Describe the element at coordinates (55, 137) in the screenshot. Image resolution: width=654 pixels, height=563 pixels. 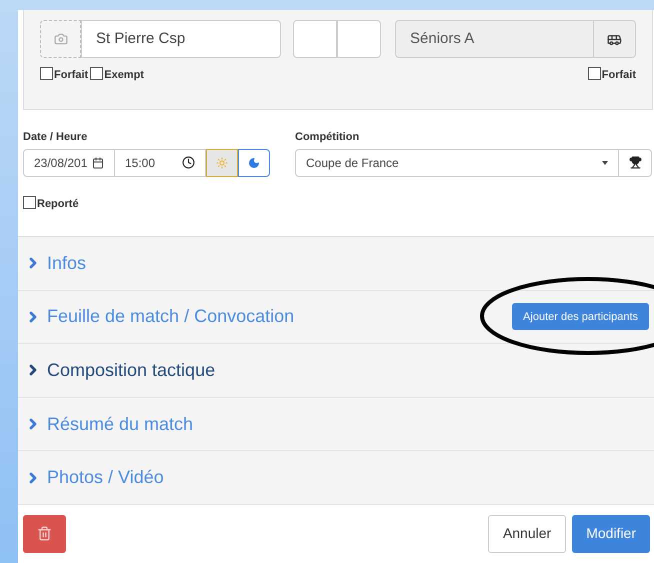
I see `field-label: Date / Heure` at that location.